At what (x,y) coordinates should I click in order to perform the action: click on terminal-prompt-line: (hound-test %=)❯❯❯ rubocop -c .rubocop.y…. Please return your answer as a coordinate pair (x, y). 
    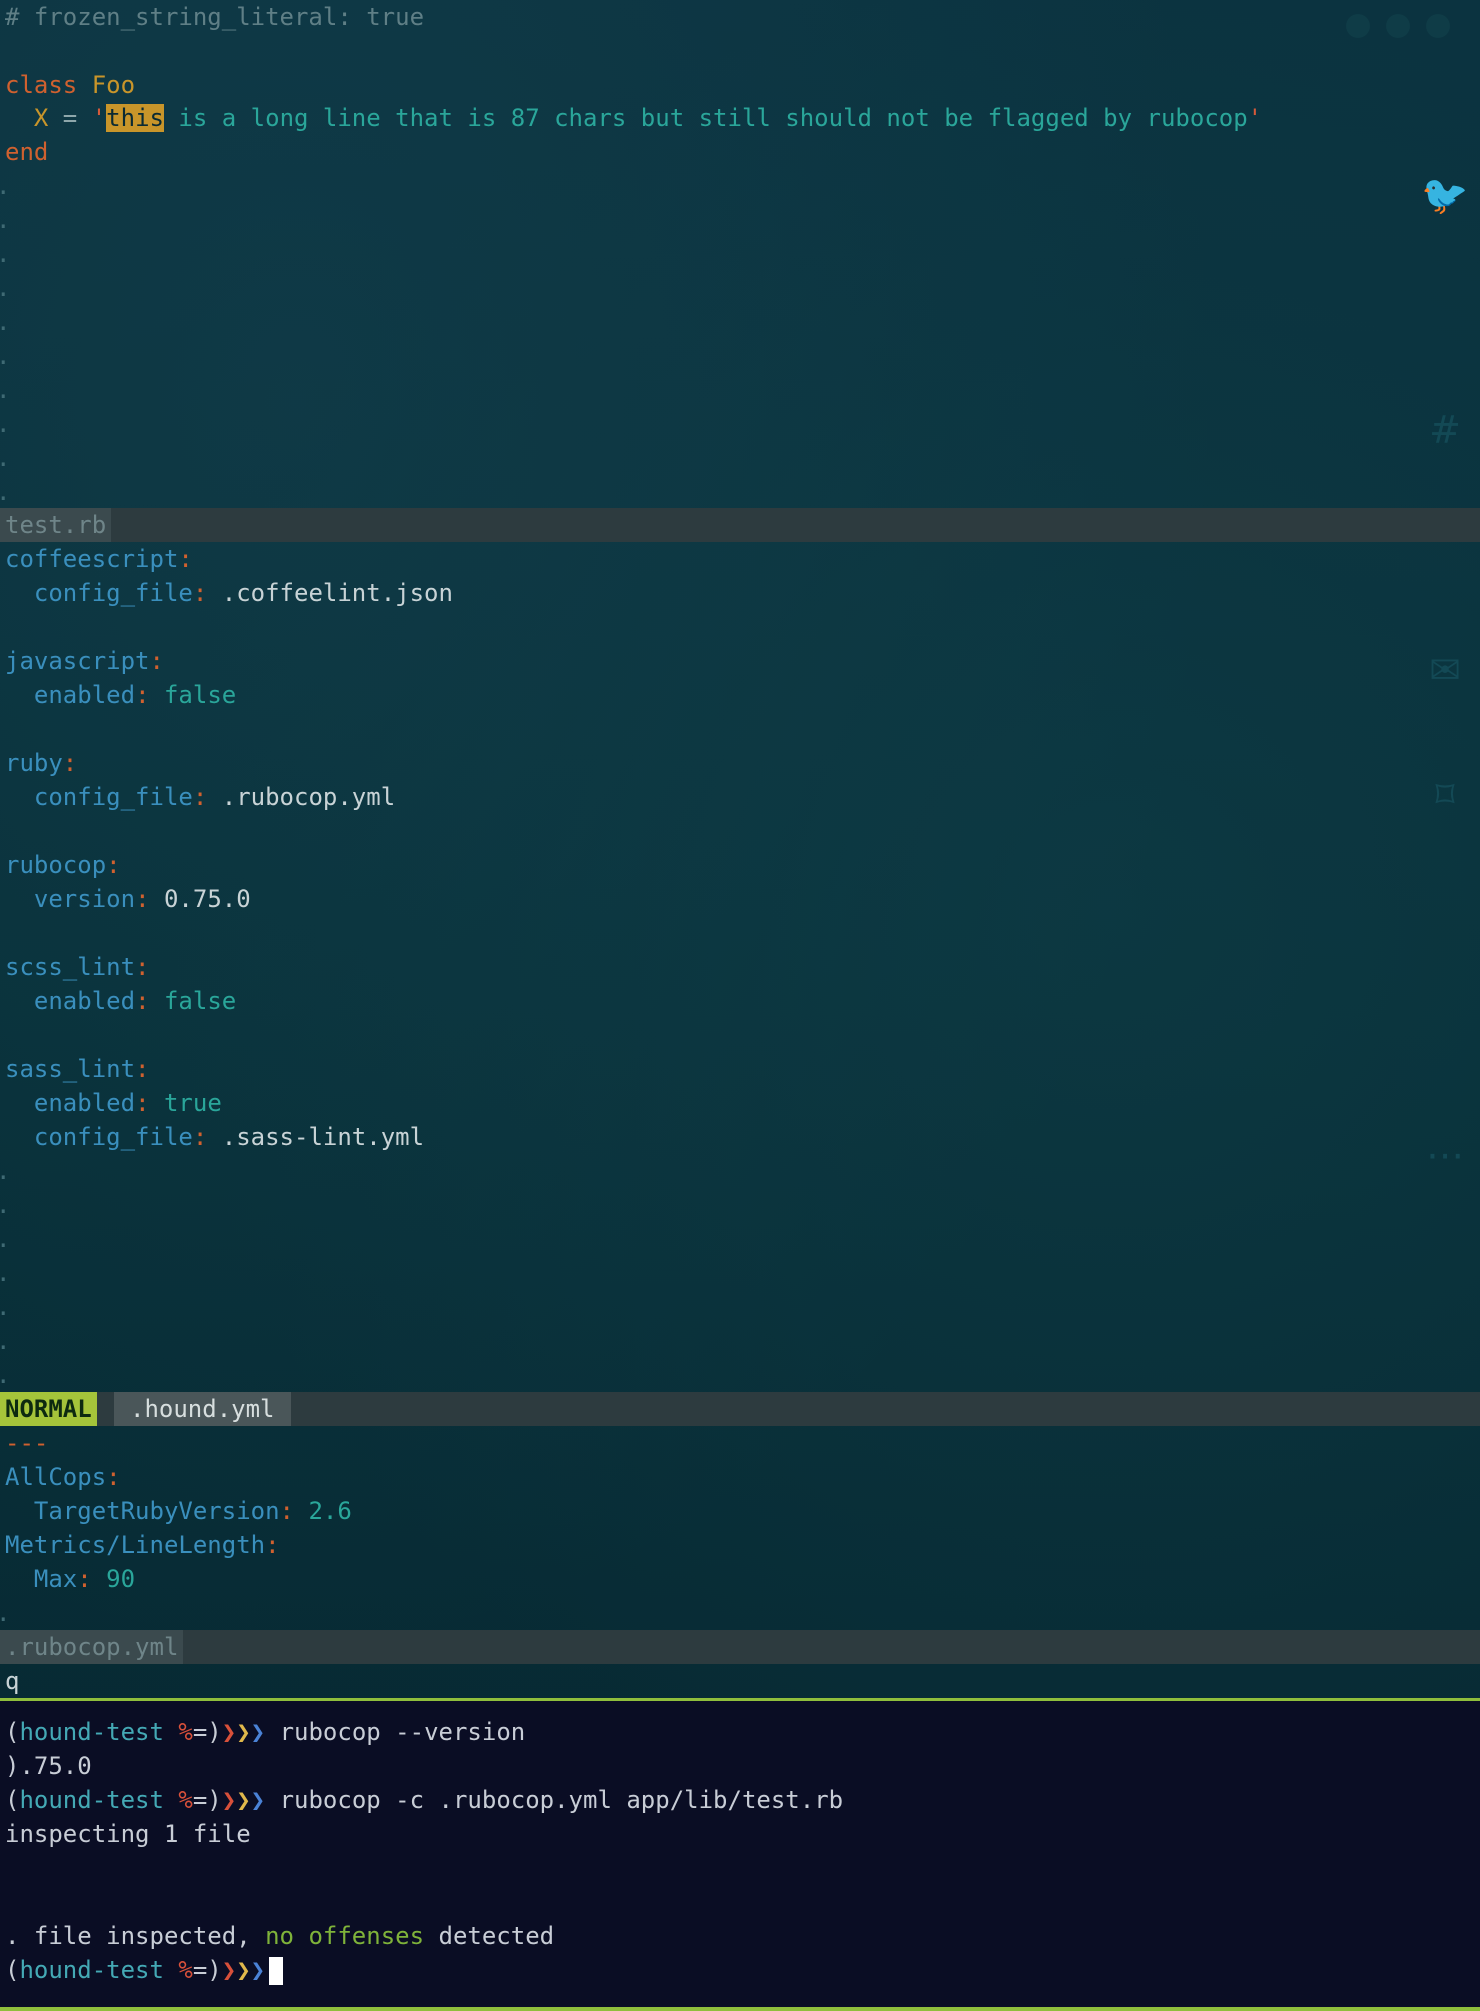
    Looking at the image, I should click on (424, 1800).